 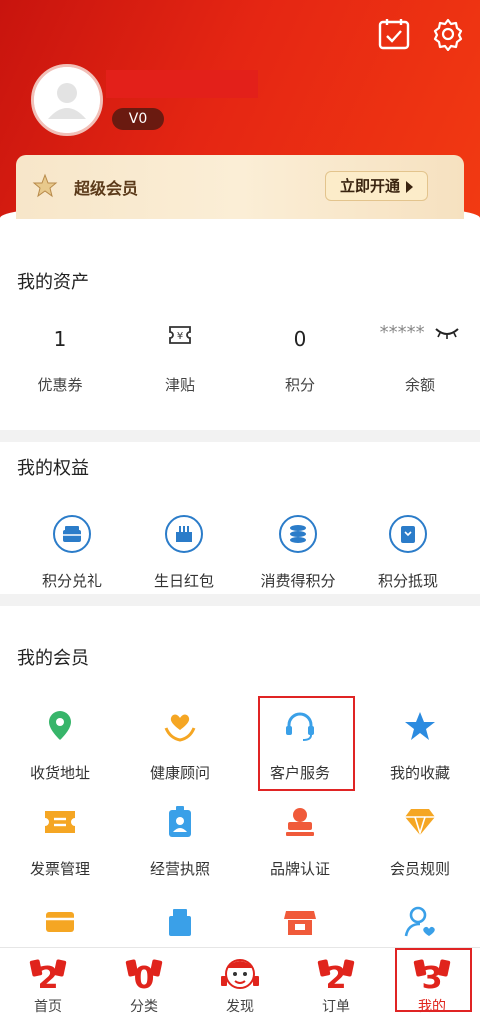 What do you see at coordinates (59, 869) in the screenshot?
I see `member-item-label: 发票管理` at bounding box center [59, 869].